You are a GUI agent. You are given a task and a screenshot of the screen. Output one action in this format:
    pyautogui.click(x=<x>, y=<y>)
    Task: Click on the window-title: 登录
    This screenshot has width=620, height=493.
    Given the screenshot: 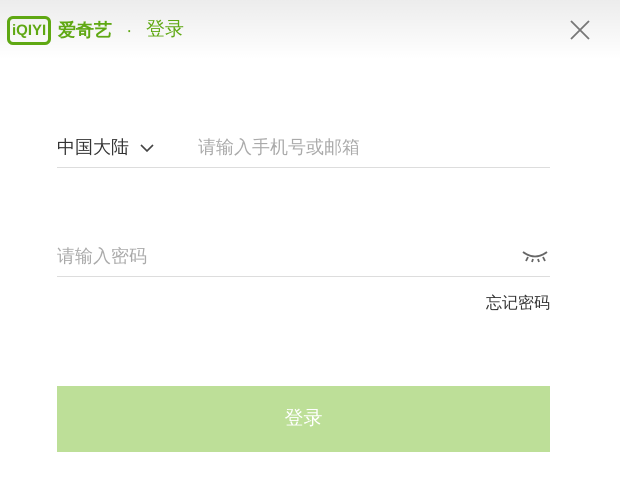 What is the action you would take?
    pyautogui.click(x=165, y=30)
    